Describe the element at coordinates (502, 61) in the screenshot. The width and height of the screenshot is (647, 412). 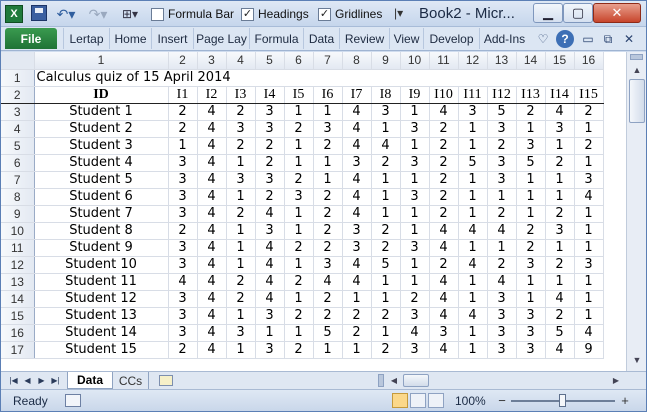
I see `column-header: 13` at that location.